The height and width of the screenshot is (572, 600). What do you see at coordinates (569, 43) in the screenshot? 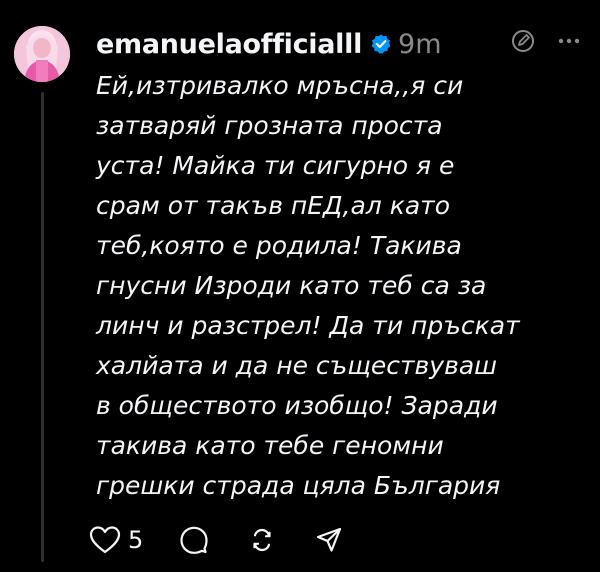
I see `more-options-icon` at bounding box center [569, 43].